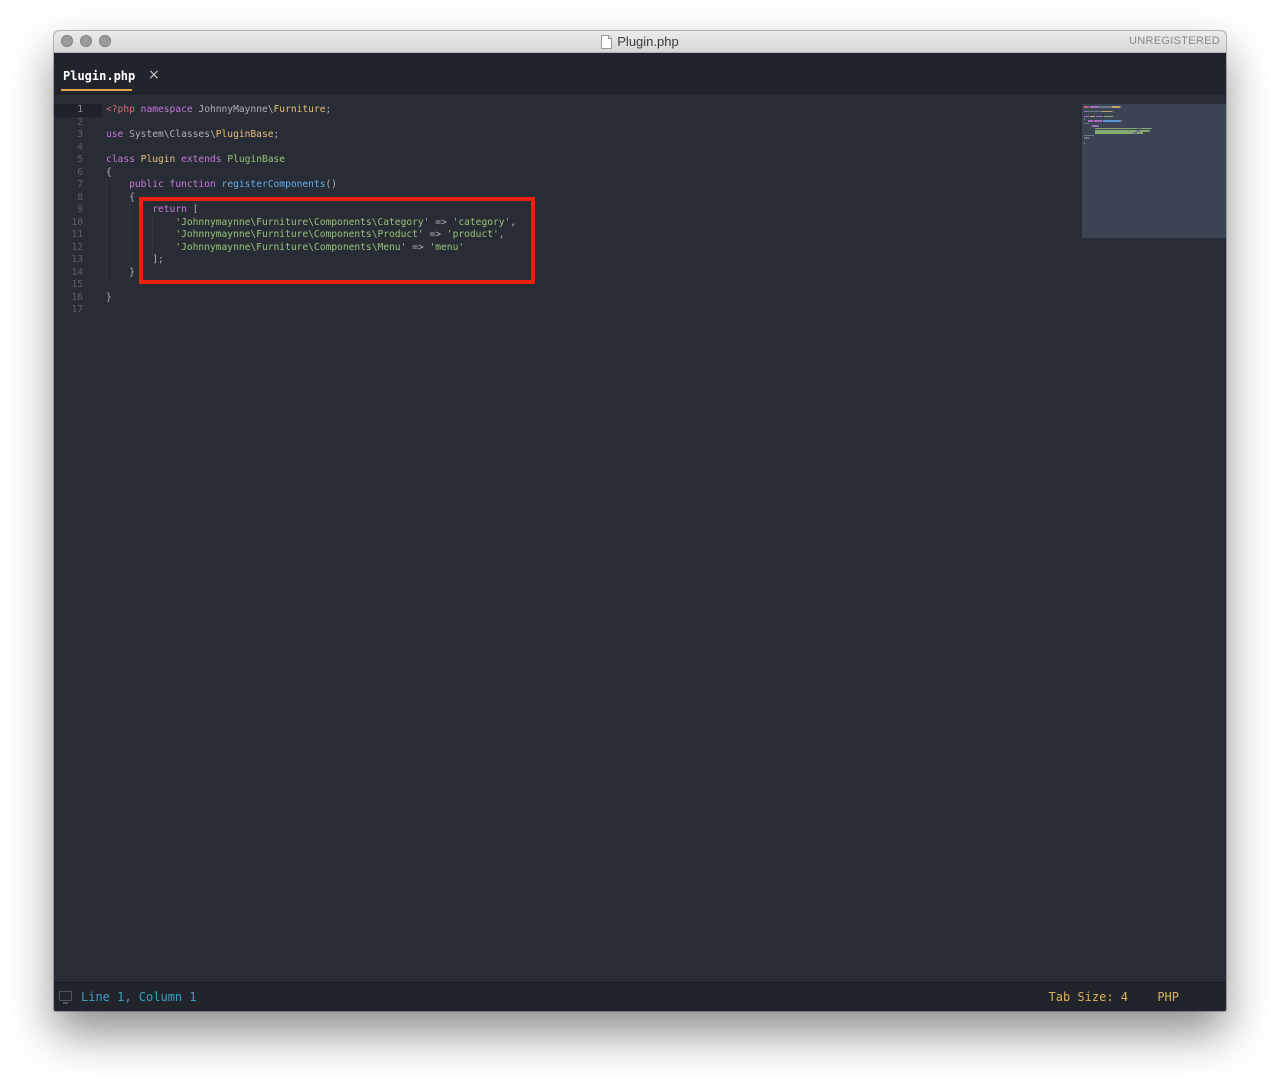 This screenshot has height=1088, width=1280. What do you see at coordinates (233, 109) in the screenshot?
I see `code-token: JohnnyMaynne\` at bounding box center [233, 109].